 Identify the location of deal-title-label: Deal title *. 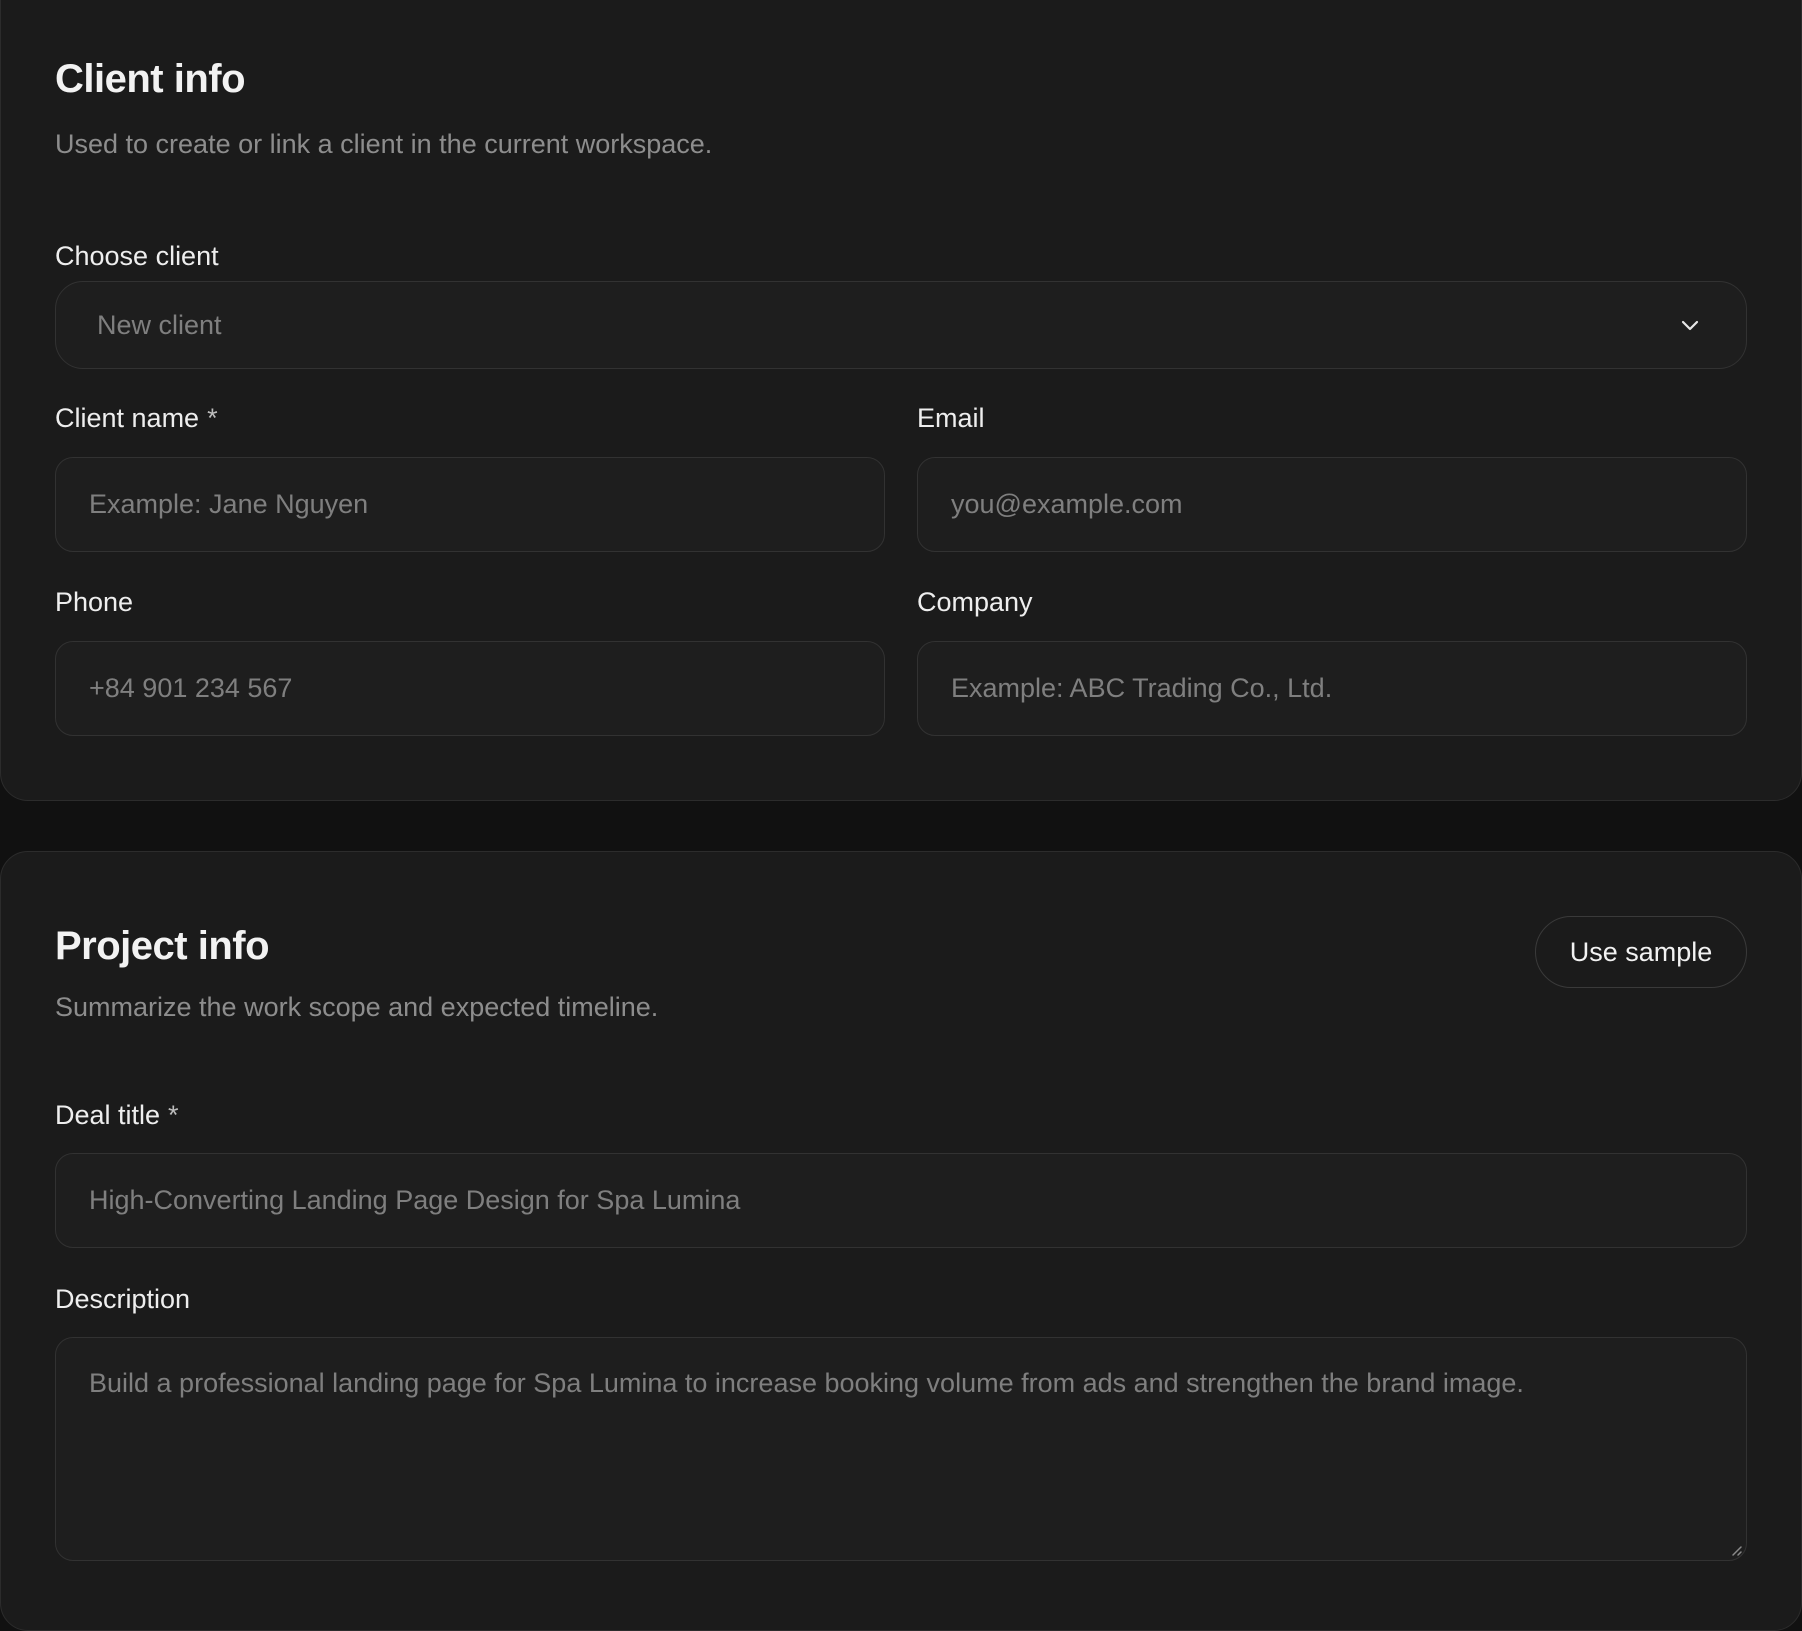
(117, 1115).